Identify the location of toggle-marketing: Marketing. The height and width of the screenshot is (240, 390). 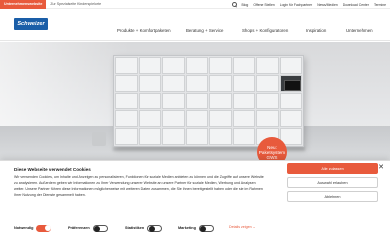
(196, 228).